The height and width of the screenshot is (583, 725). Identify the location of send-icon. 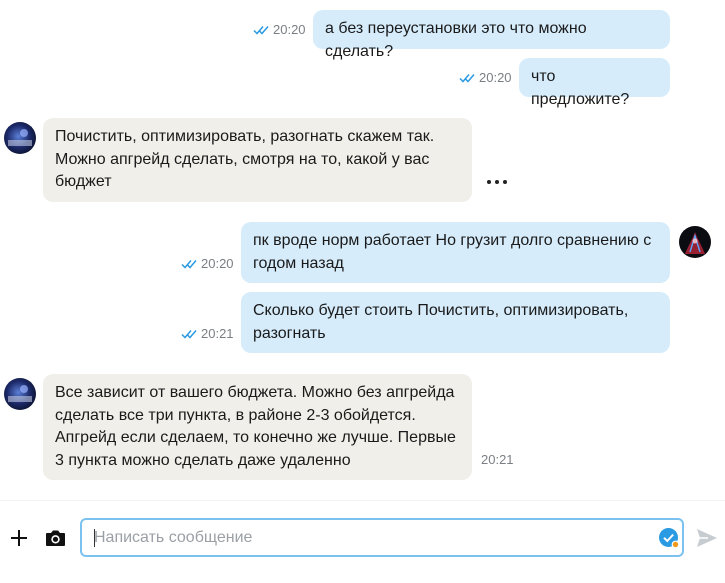
(707, 538).